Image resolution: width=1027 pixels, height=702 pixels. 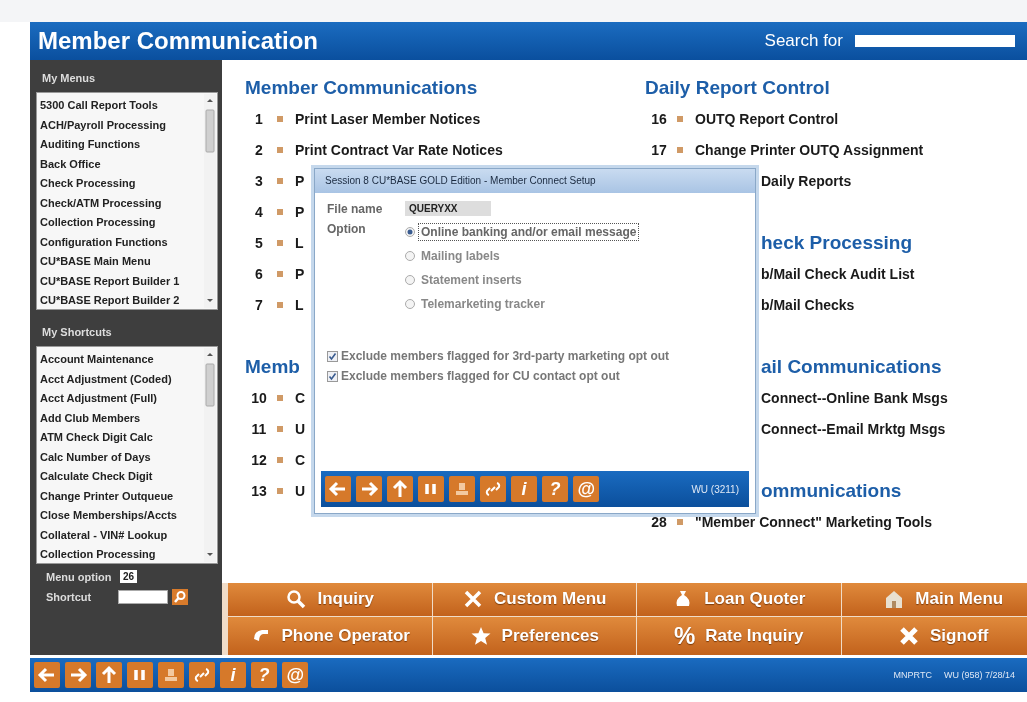 I want to click on list-item: 5300 Call Report Tools, so click(x=121, y=106).